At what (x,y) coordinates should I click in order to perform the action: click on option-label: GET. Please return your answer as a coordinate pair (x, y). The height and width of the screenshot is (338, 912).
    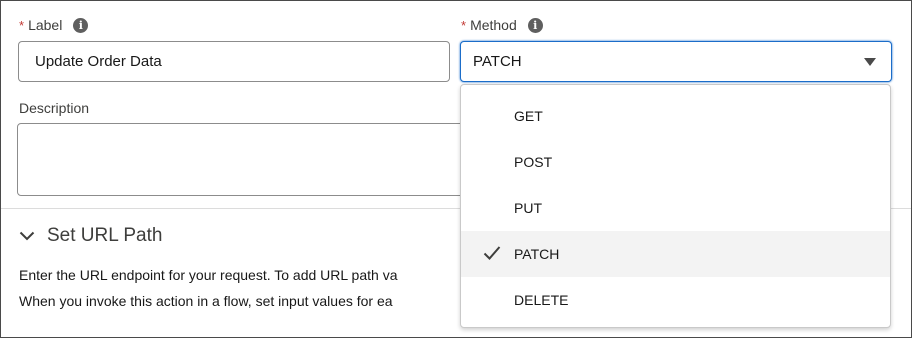
    Looking at the image, I should click on (528, 116).